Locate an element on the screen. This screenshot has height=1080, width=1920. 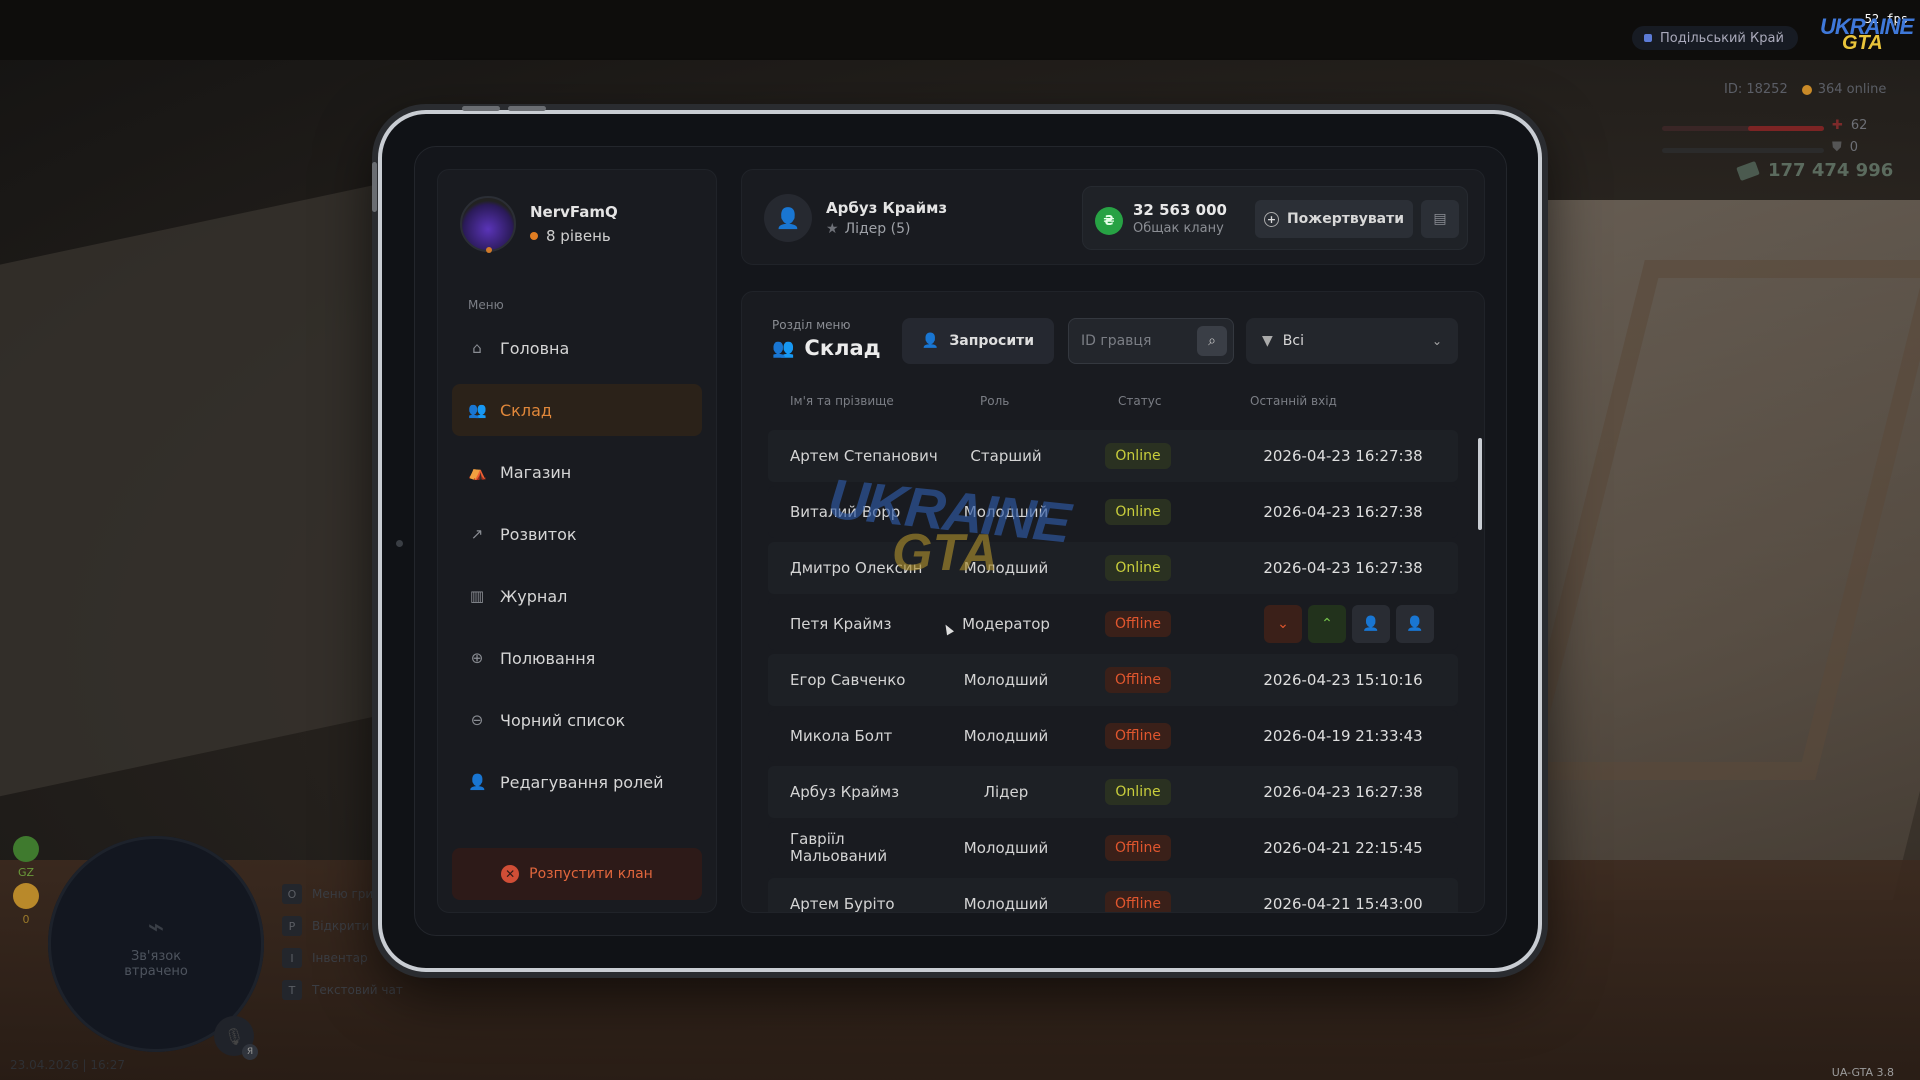
health-bar-fill is located at coordinates (1786, 128).